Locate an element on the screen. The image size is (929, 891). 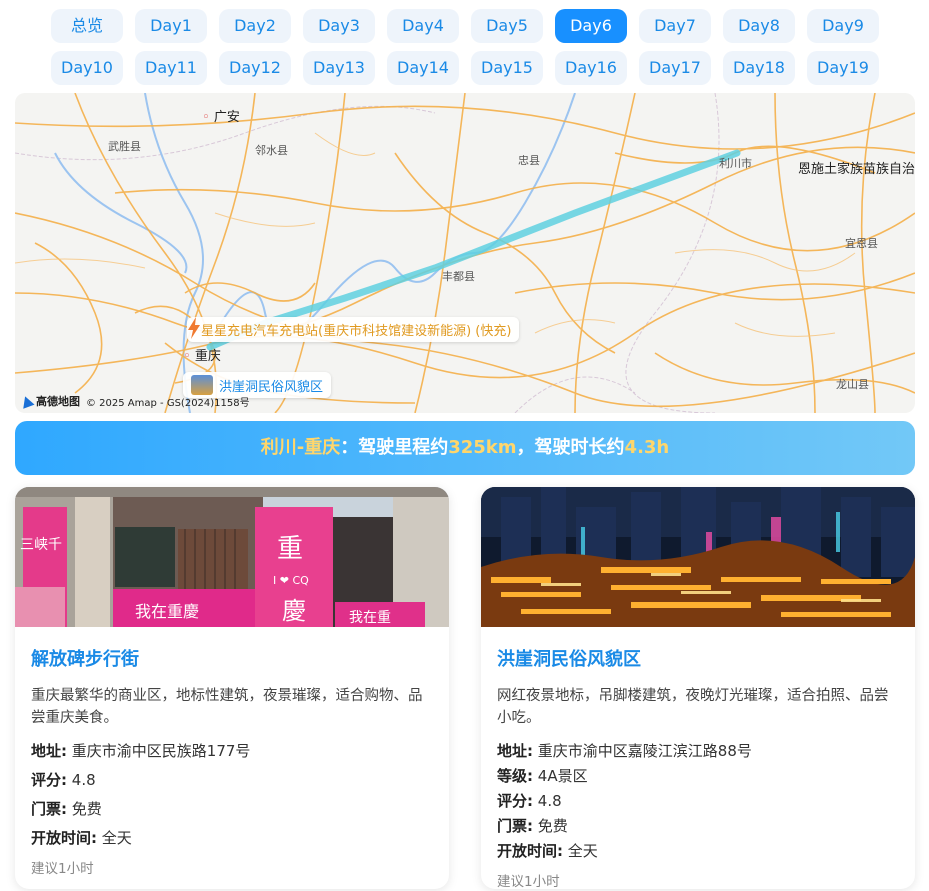
card-description: 网红夜景地标，吊脚楼建筑，夜晚灯光璀璨，适合拍照、品尝小吃。 is located at coordinates (693, 707).